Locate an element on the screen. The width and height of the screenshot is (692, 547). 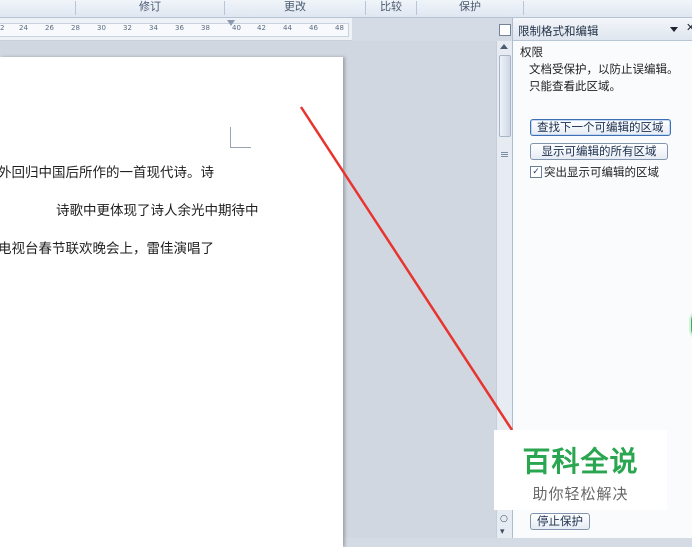
watermark-logo: 百科全说 助你轻松解决 is located at coordinates (580, 470).